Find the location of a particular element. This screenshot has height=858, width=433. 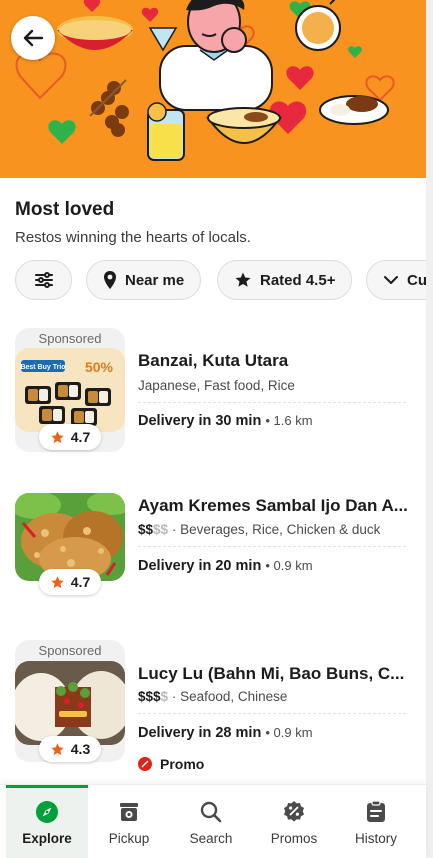

nav-explore-label: Explore is located at coordinates (47, 838).